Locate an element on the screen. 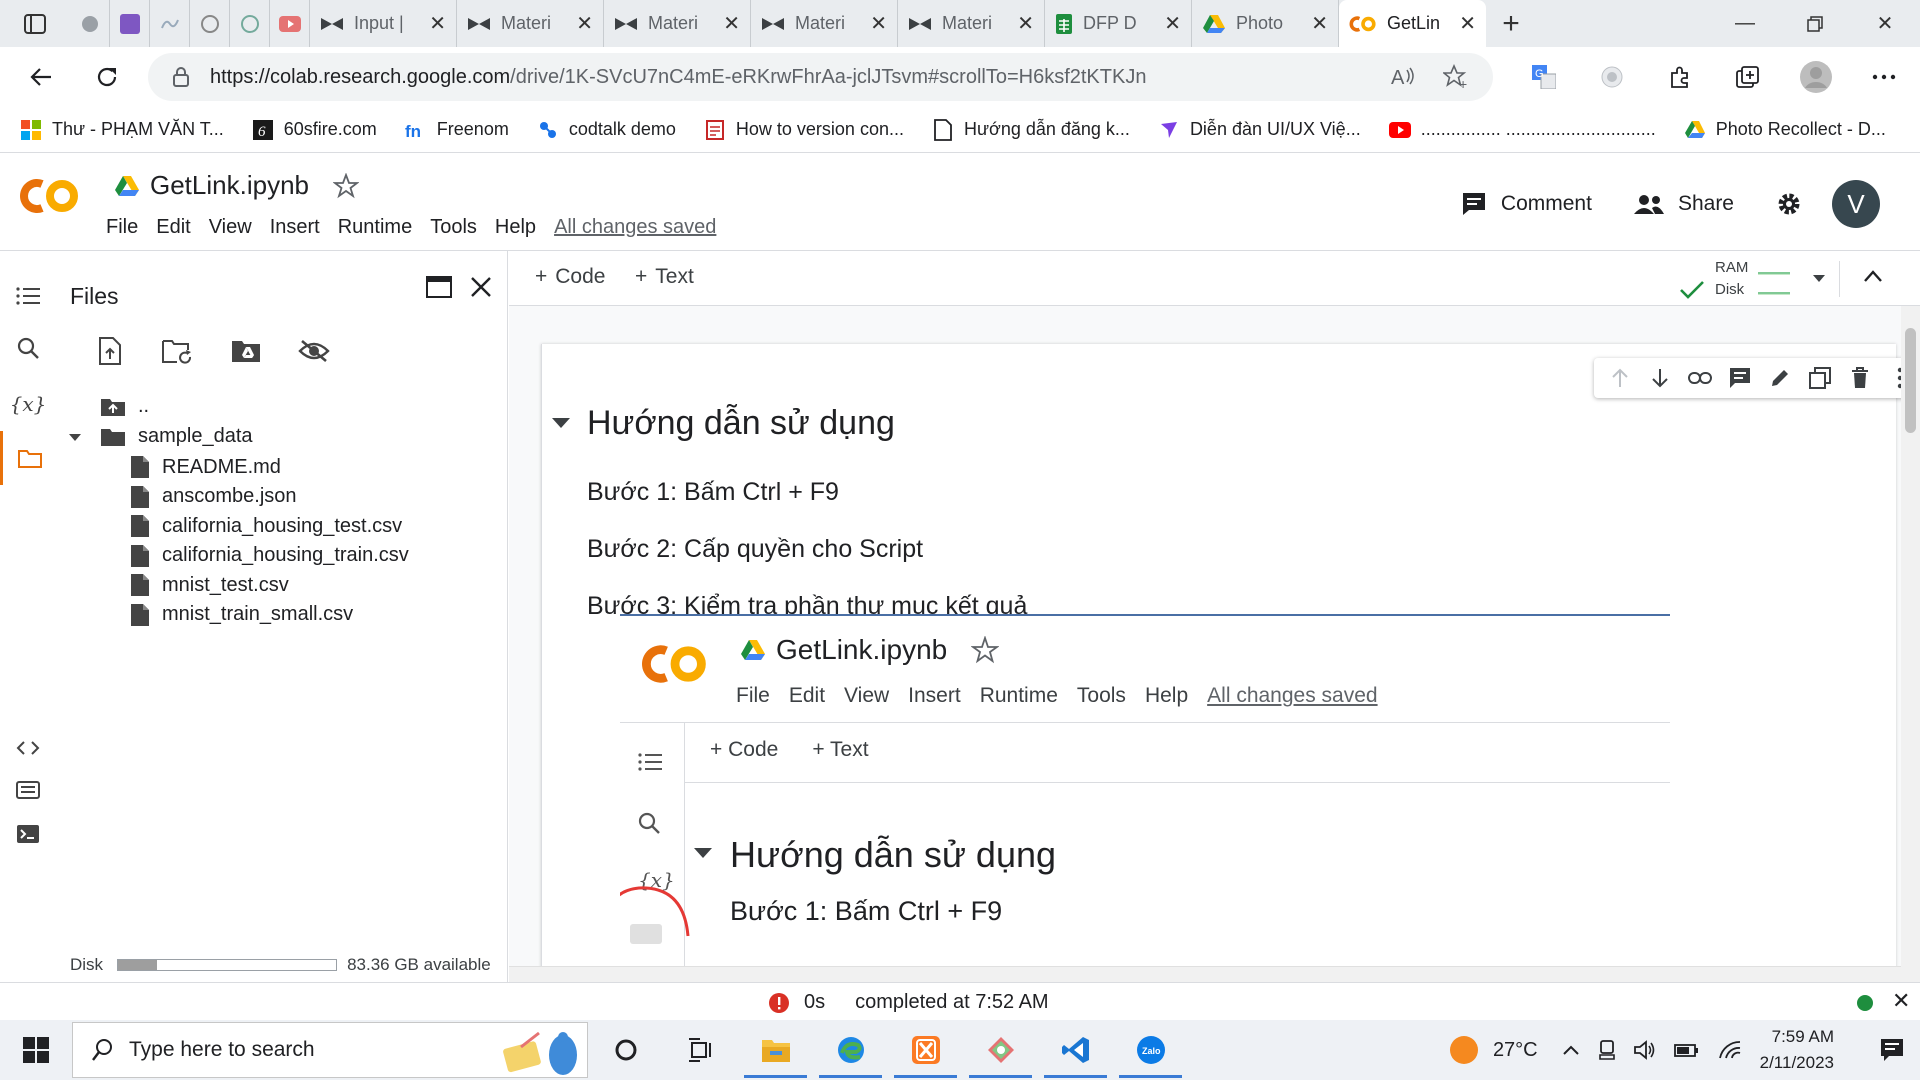  share-button: Share is located at coordinates (1683, 204).